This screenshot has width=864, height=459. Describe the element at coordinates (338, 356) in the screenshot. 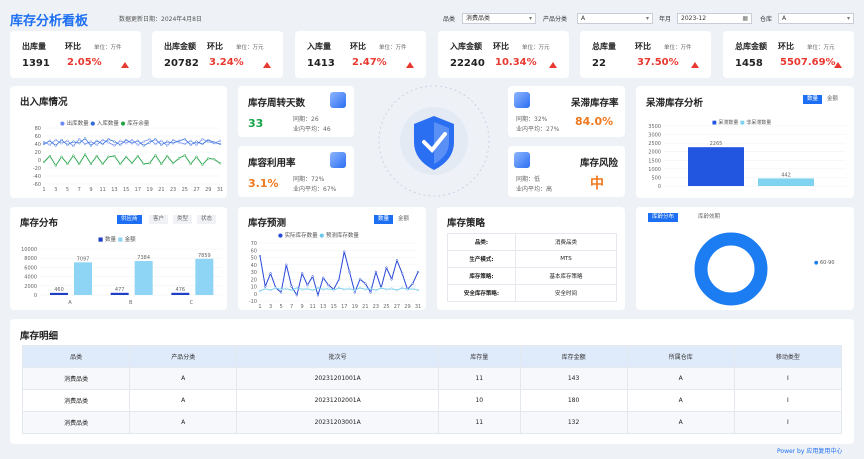

I see `column-header: 批次号` at that location.